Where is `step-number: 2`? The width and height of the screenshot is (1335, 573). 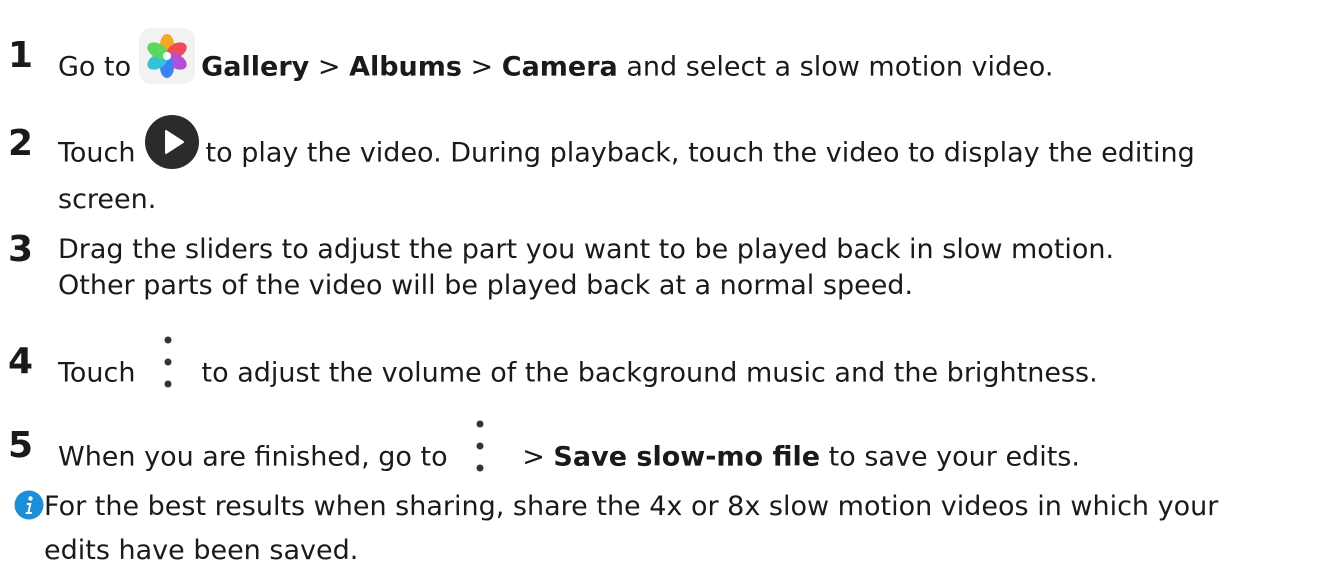
step-number: 2 is located at coordinates (21, 143).